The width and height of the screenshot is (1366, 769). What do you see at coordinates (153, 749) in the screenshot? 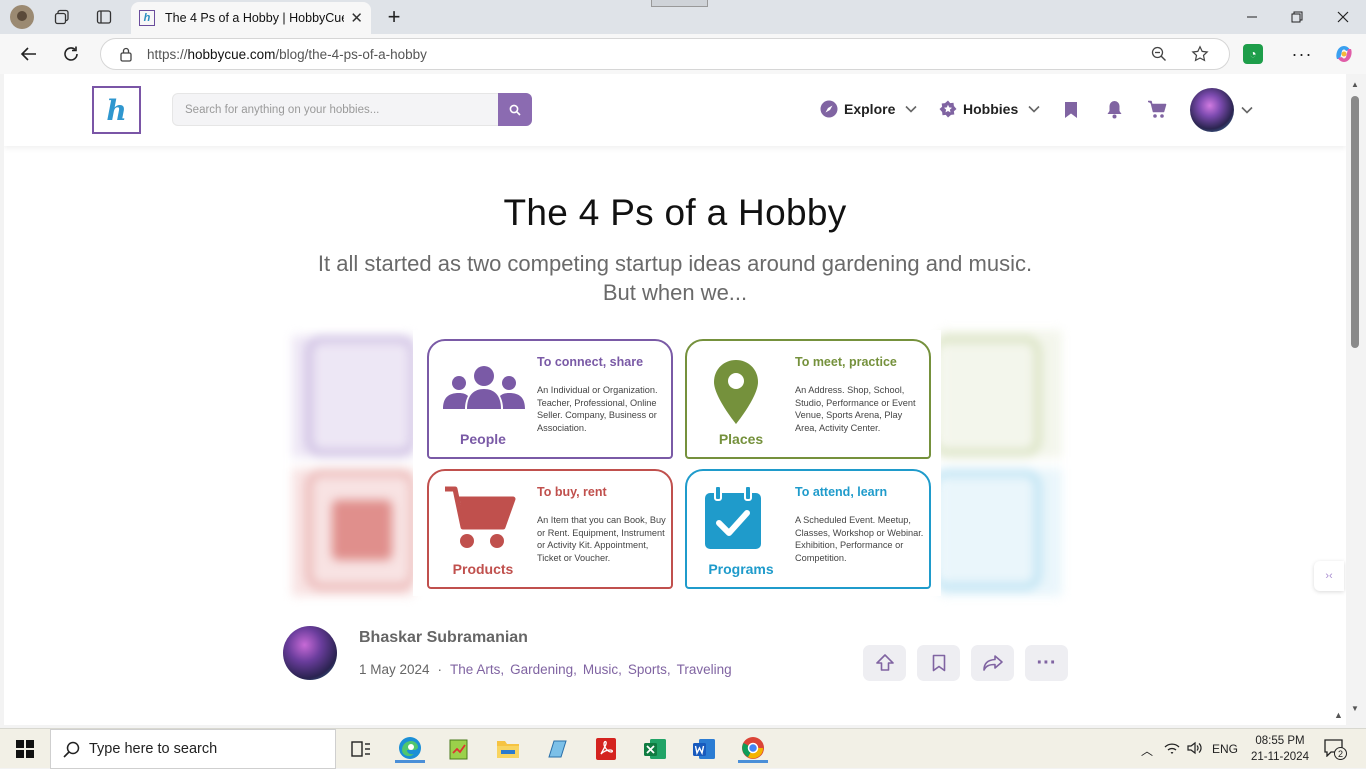
I see `taskbar-search-text: Type here to search` at bounding box center [153, 749].